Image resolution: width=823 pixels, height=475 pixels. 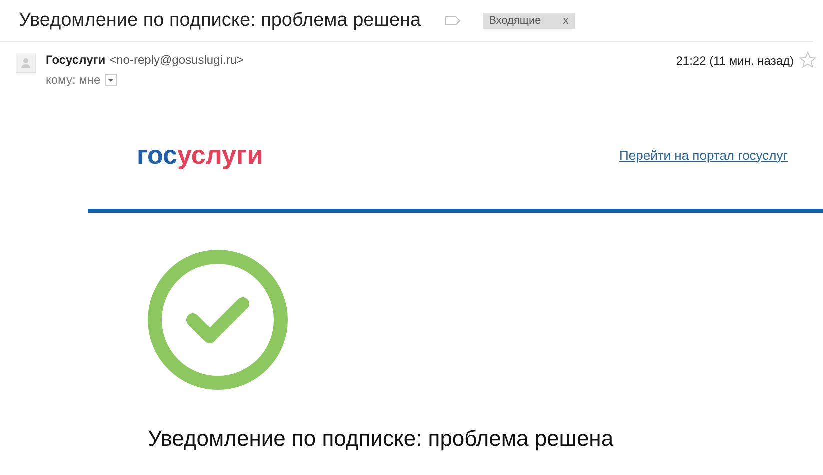 What do you see at coordinates (177, 60) in the screenshot?
I see `sender-address: <no-reply@gosuslugi.ru>` at bounding box center [177, 60].